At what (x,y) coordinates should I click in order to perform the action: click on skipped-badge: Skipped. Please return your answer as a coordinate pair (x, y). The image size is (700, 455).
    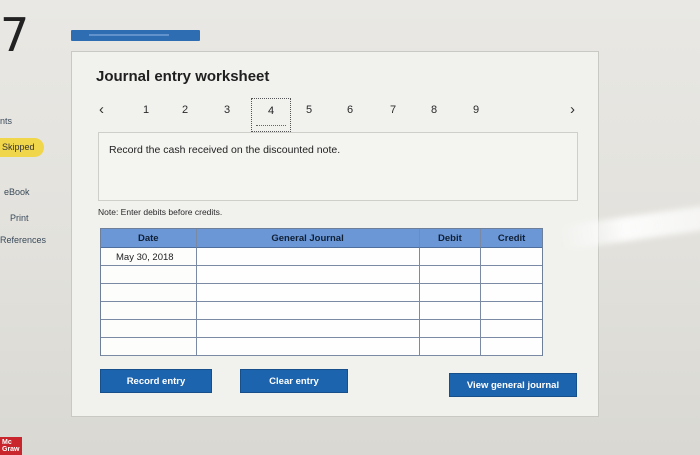
    Looking at the image, I should click on (22, 147).